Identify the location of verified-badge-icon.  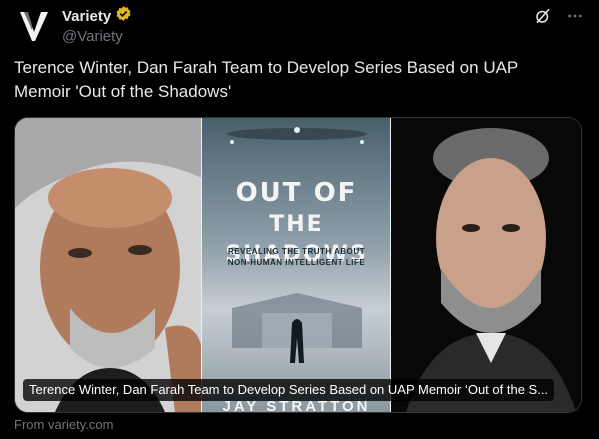
(123, 16).